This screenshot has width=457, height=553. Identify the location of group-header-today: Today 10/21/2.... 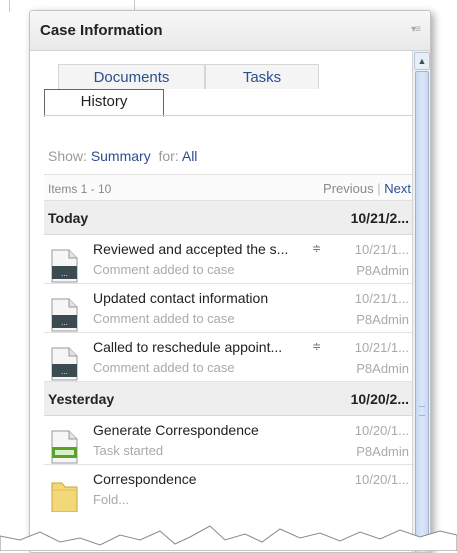
(228, 218).